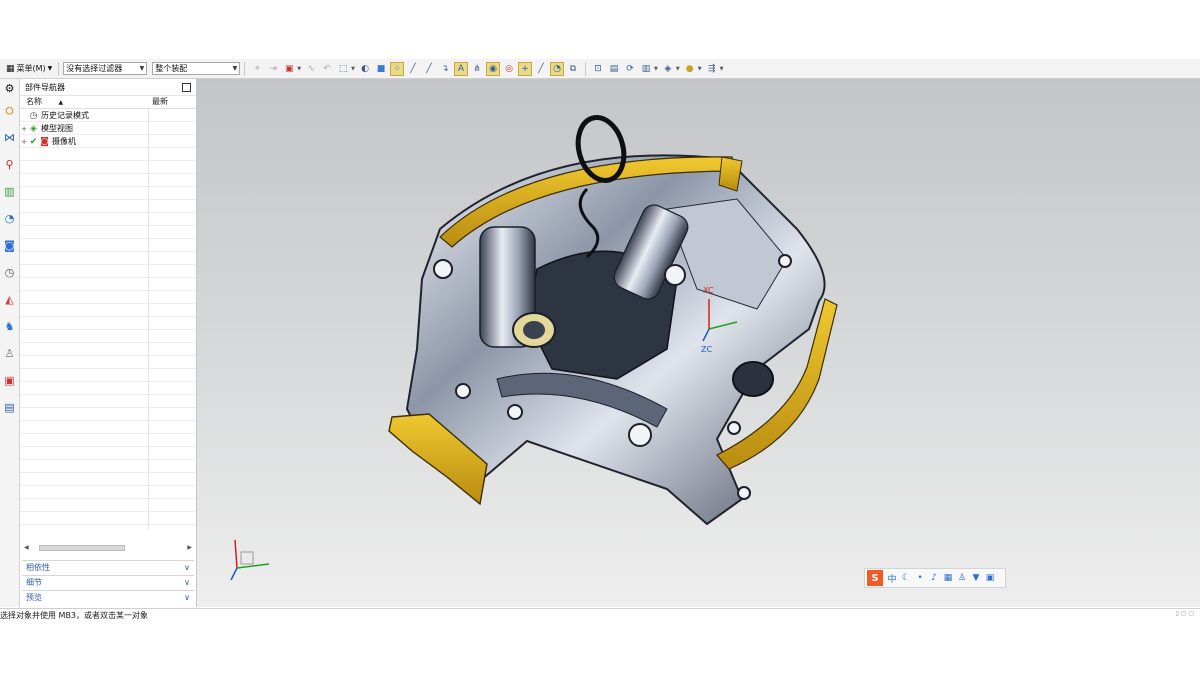 The width and height of the screenshot is (1200, 675). Describe the element at coordinates (445, 69) in the screenshot. I see `curve-icon: ↴` at that location.